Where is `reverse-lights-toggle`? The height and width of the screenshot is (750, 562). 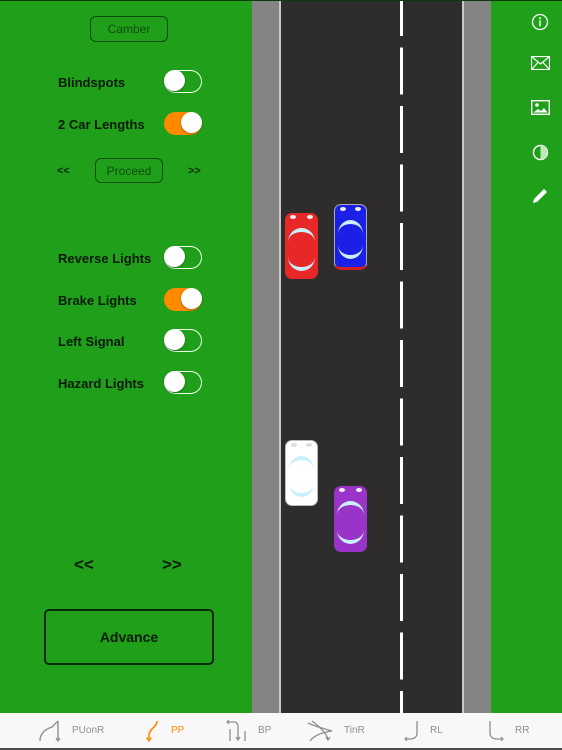
reverse-lights-toggle is located at coordinates (183, 257).